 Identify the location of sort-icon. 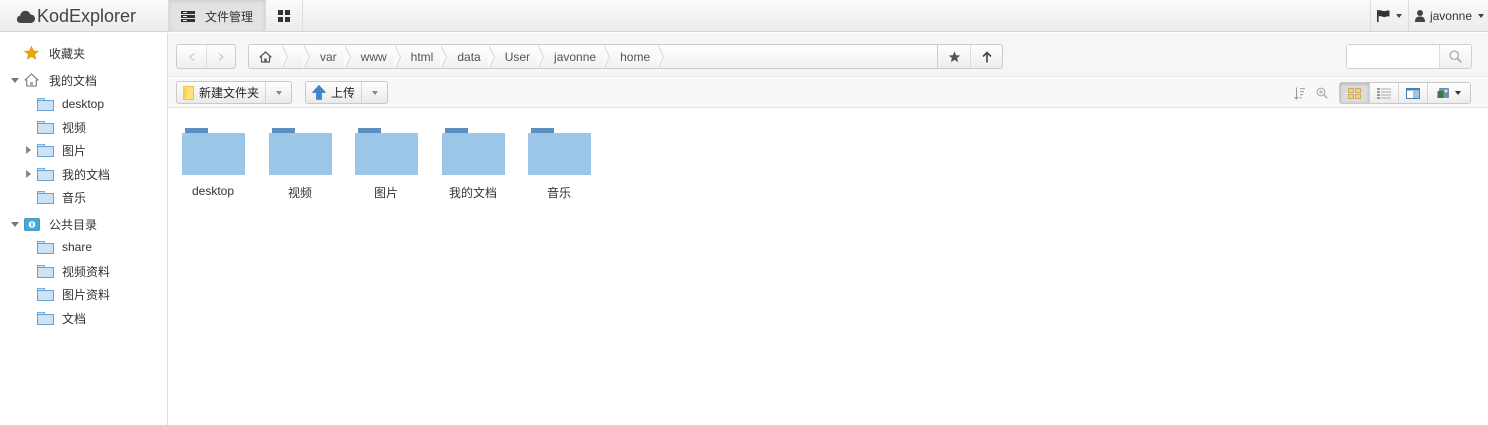
(1299, 93).